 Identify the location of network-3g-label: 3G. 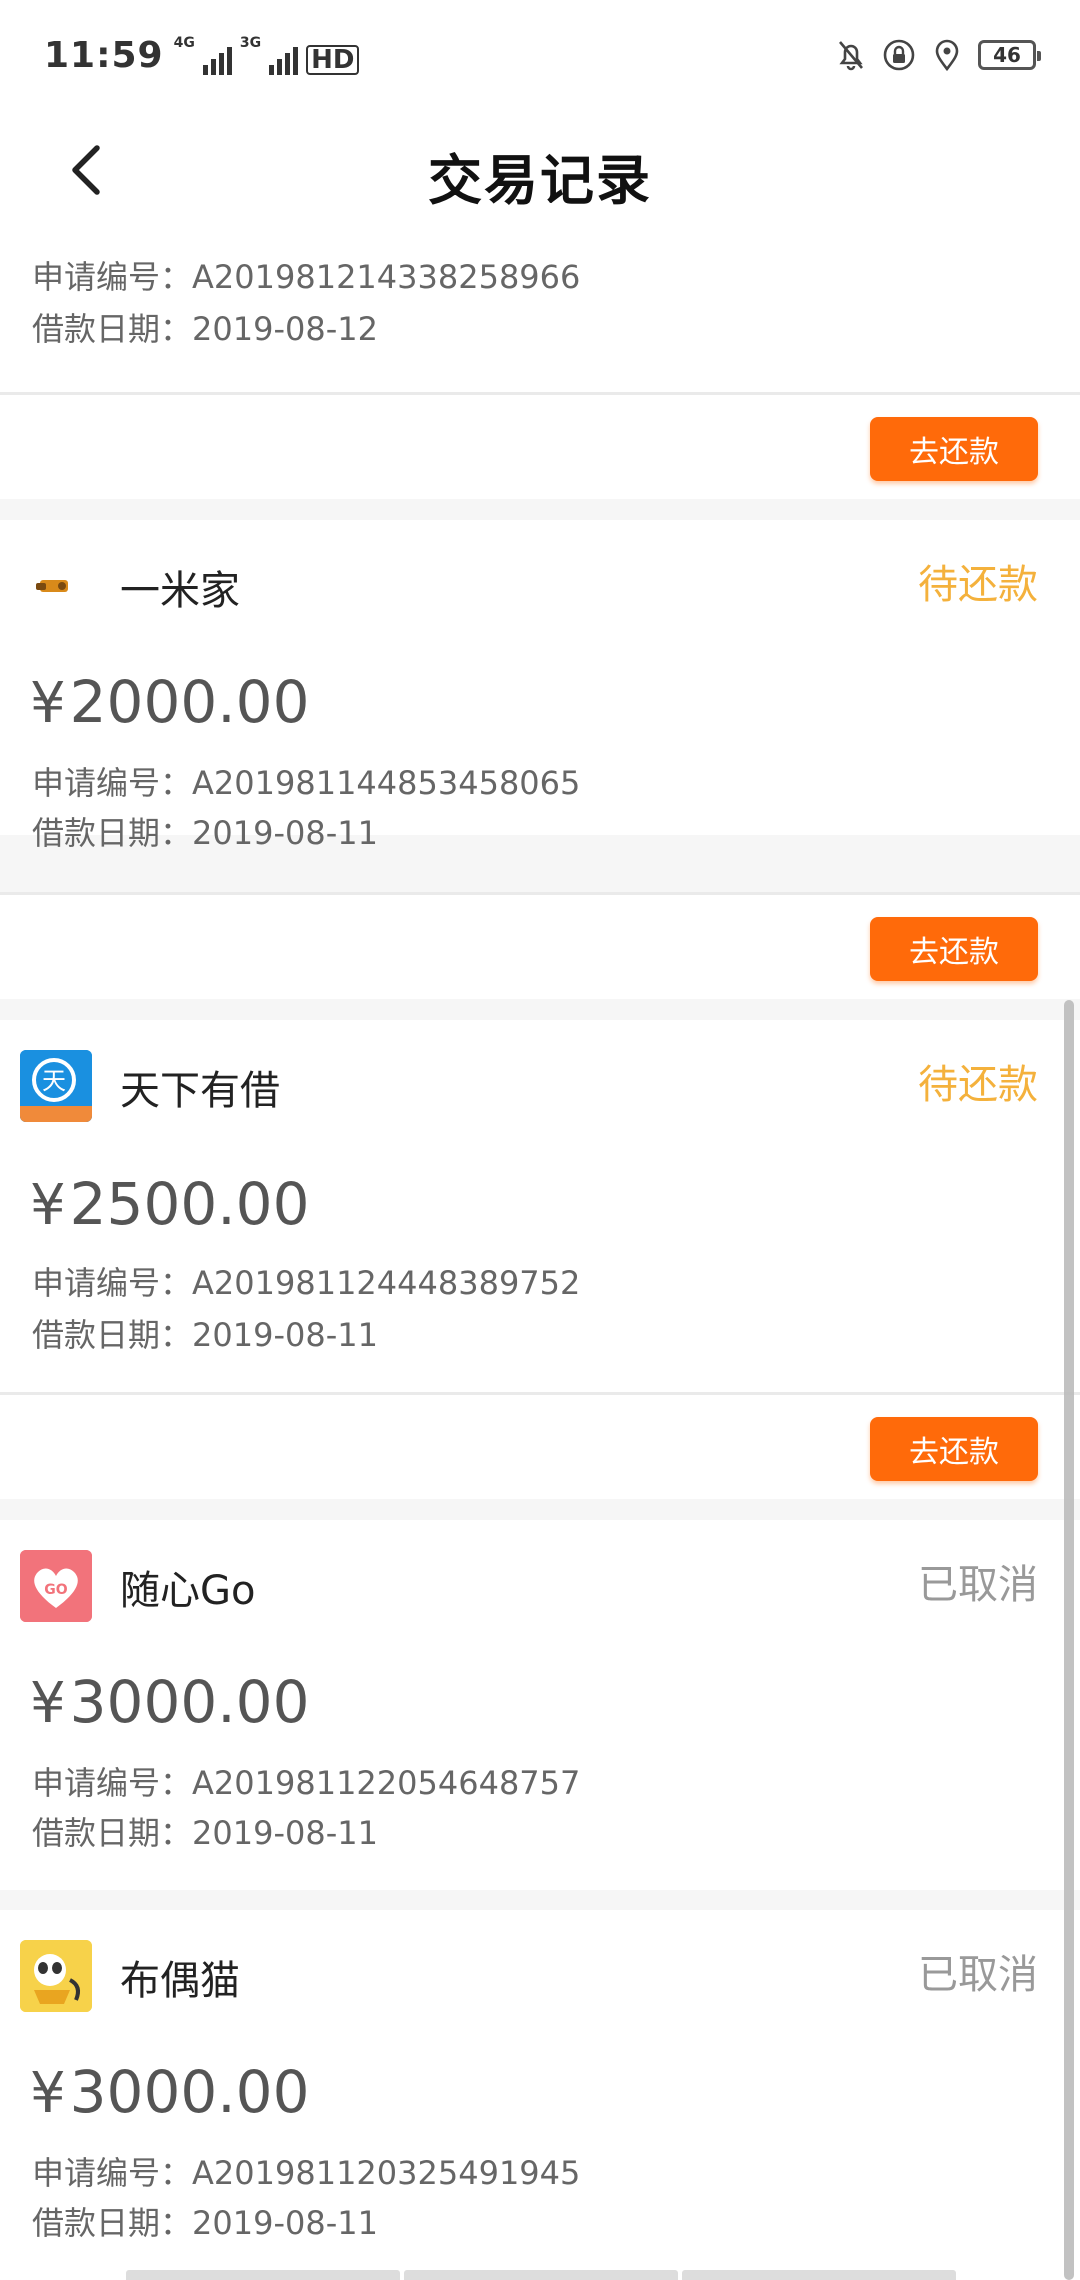
(250, 43).